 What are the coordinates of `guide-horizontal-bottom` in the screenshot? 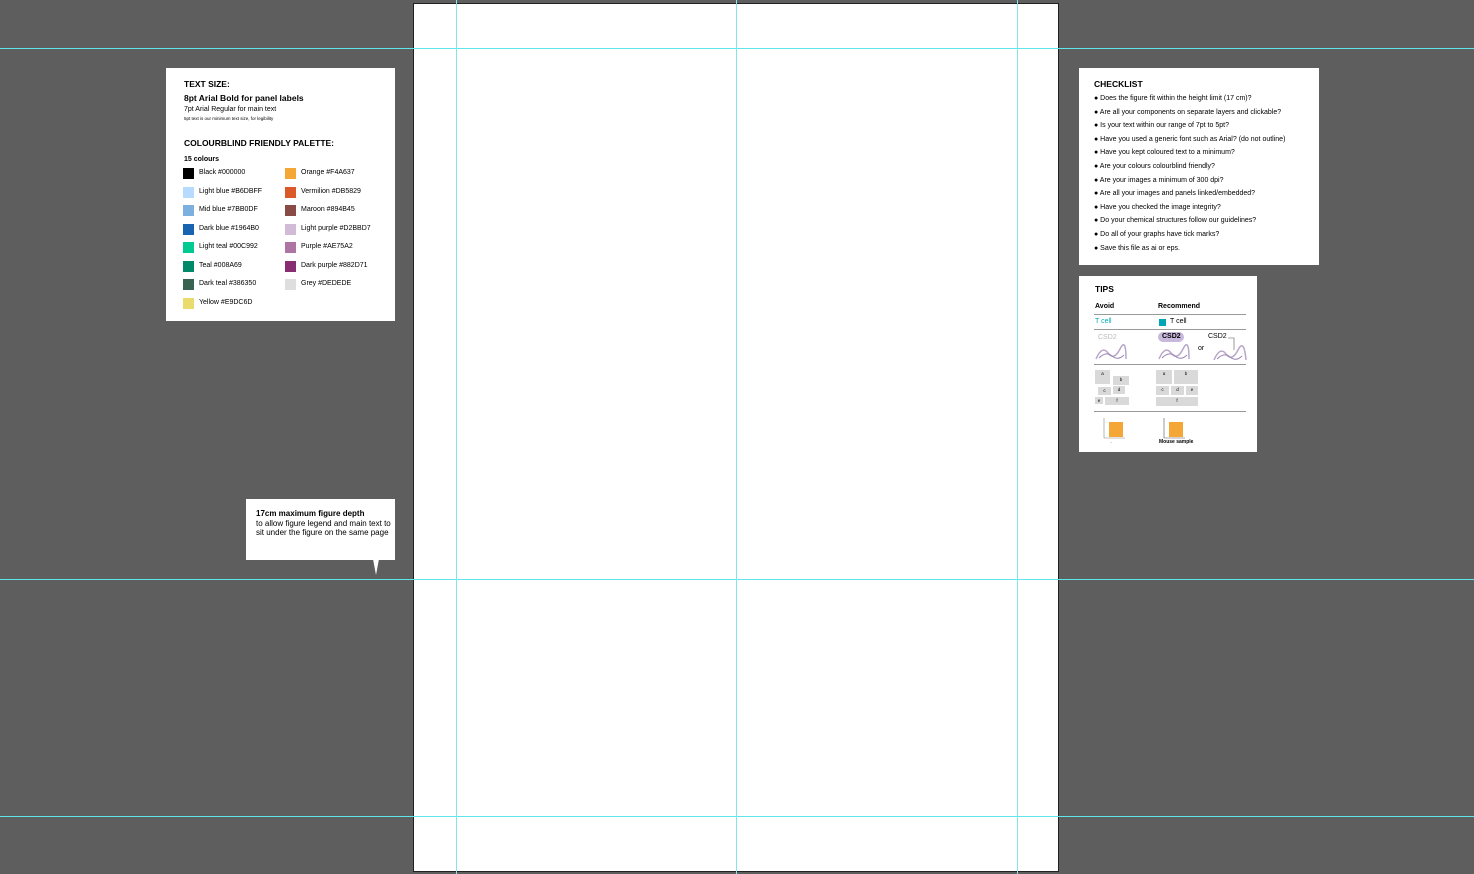 It's located at (737, 816).